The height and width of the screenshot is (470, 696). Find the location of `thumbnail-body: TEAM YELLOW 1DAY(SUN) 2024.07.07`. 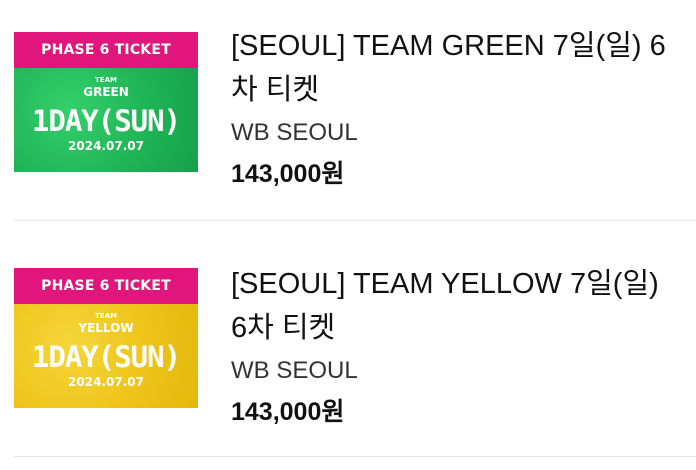

thumbnail-body: TEAM YELLOW 1DAY(SUN) 2024.07.07 is located at coordinates (106, 356).